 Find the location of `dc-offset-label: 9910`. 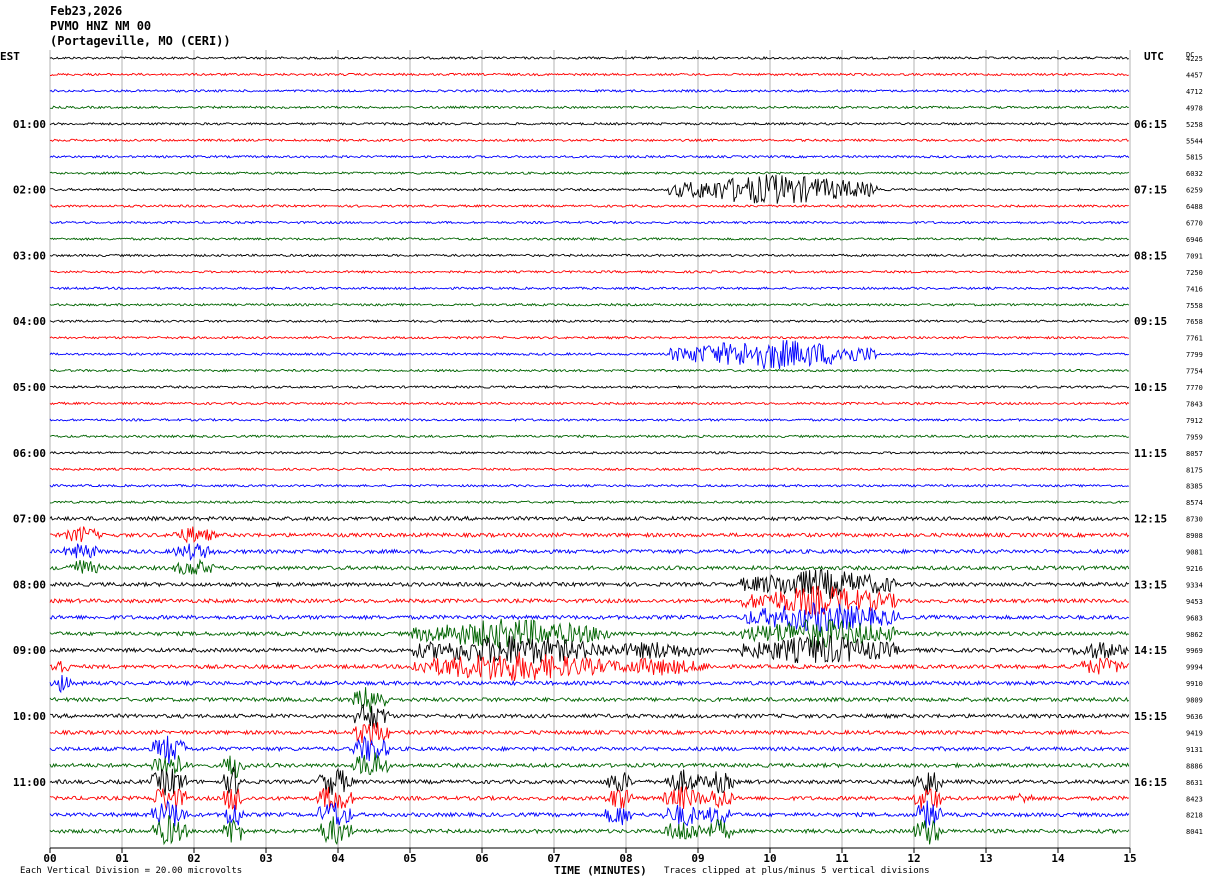

dc-offset-label: 9910 is located at coordinates (1194, 684).